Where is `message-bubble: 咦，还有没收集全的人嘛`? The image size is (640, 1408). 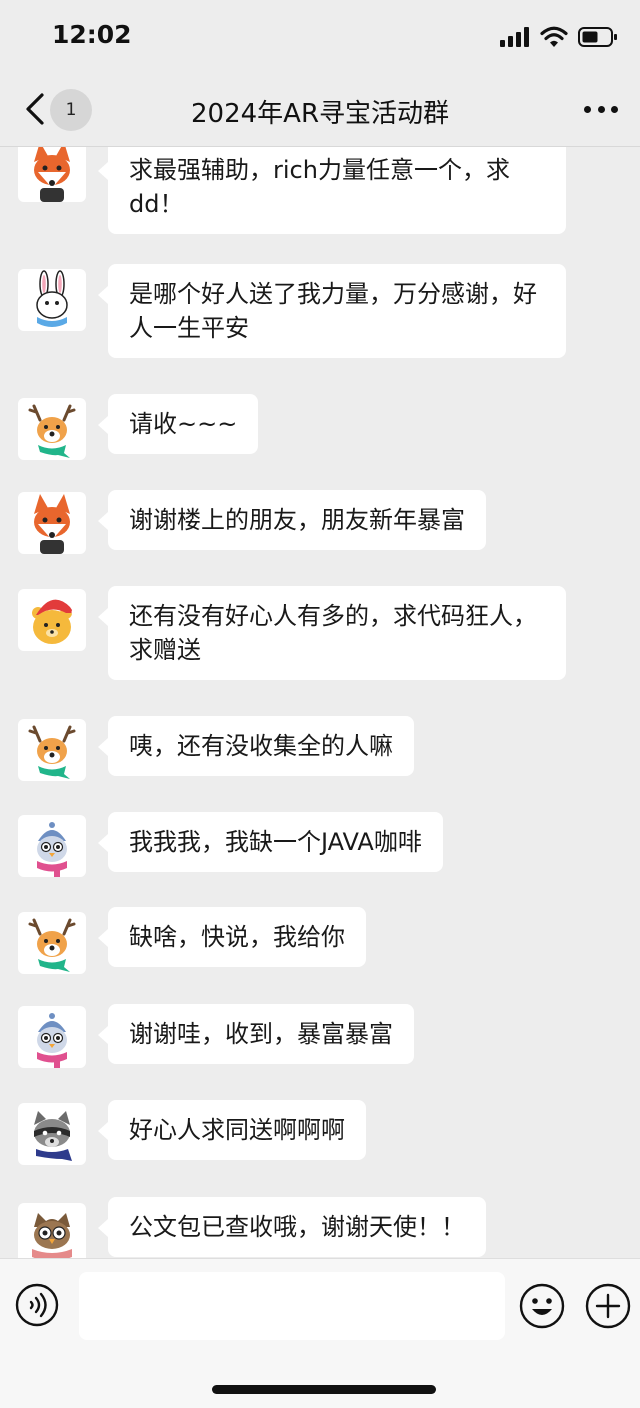 message-bubble: 咦，还有没收集全的人嘛 is located at coordinates (256, 746).